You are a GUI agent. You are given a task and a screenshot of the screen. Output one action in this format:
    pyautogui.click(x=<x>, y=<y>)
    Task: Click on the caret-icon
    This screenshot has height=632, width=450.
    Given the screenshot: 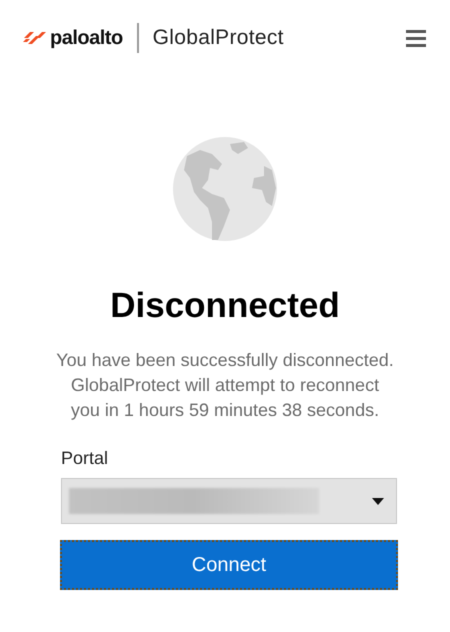 What is the action you would take?
    pyautogui.click(x=378, y=501)
    